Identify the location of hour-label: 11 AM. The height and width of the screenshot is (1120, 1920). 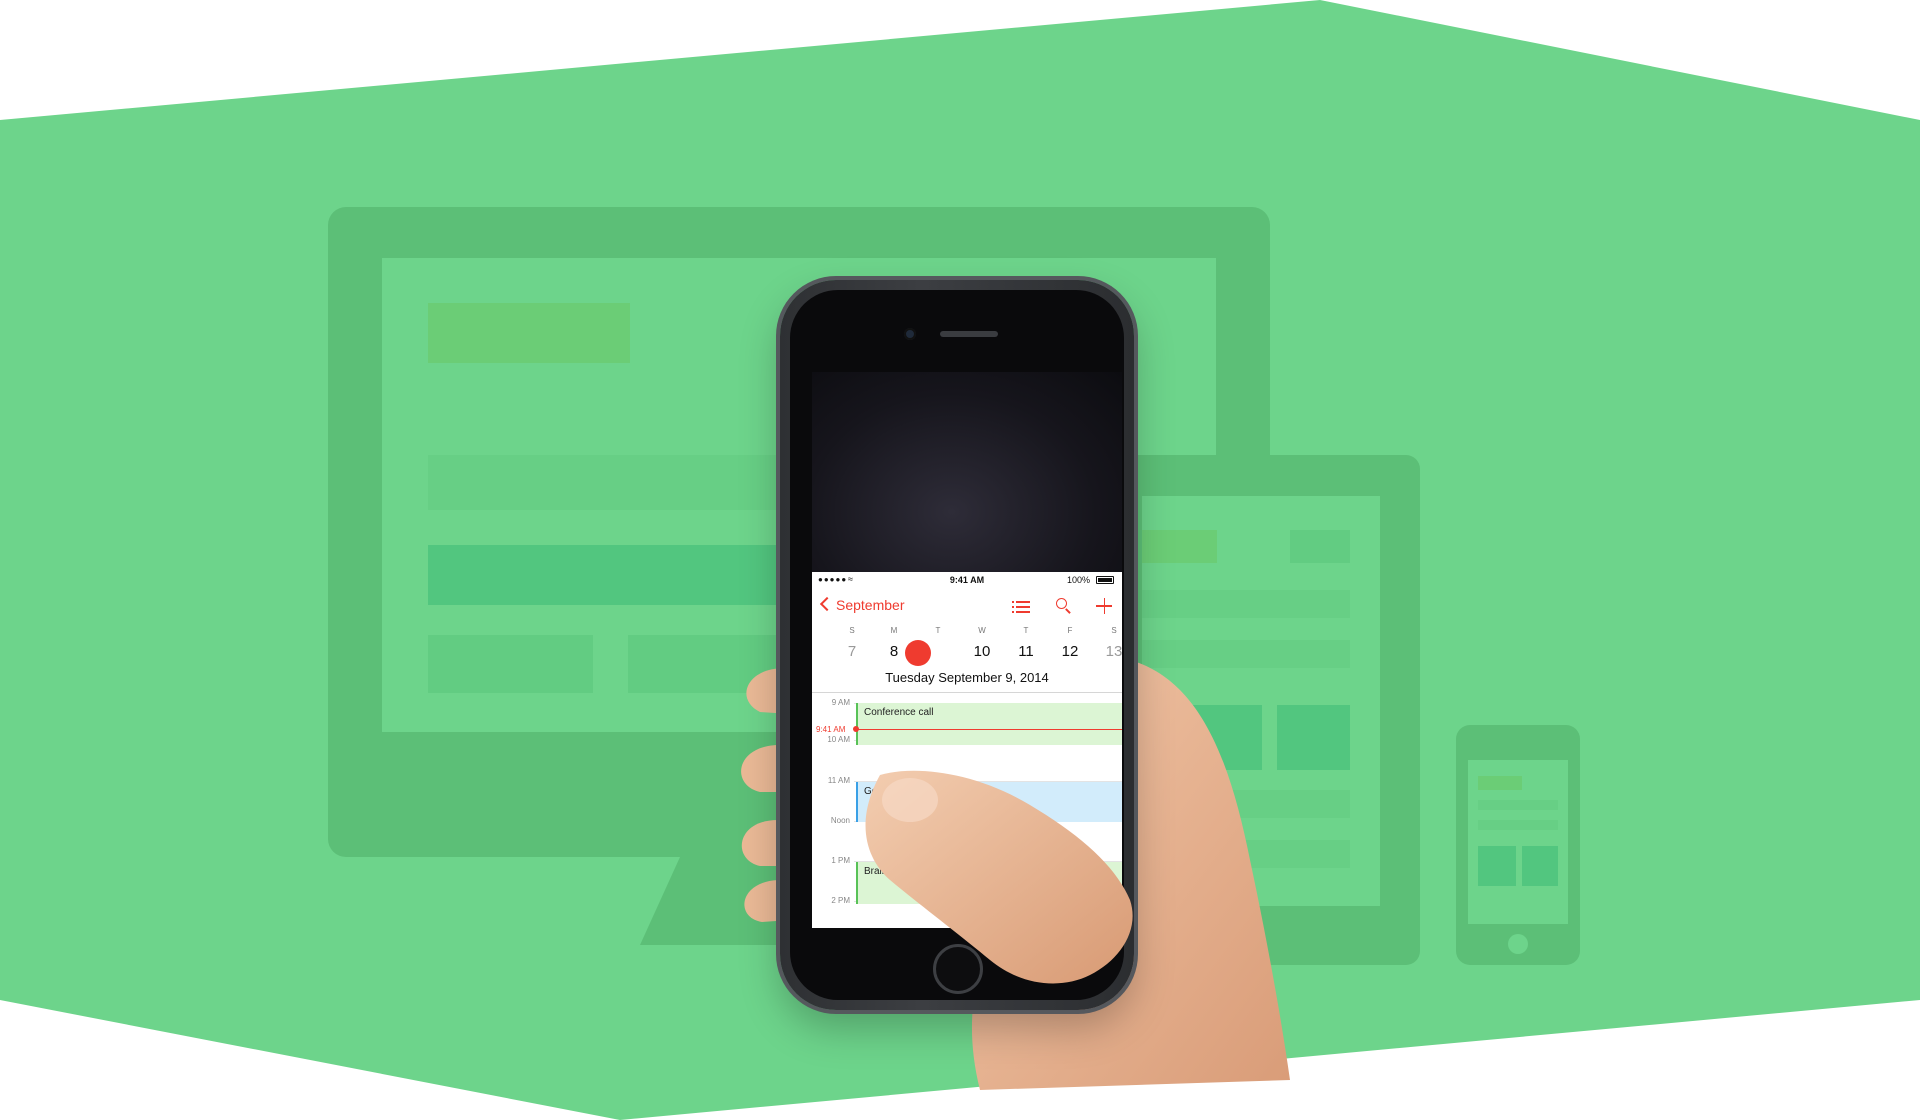
(838, 780).